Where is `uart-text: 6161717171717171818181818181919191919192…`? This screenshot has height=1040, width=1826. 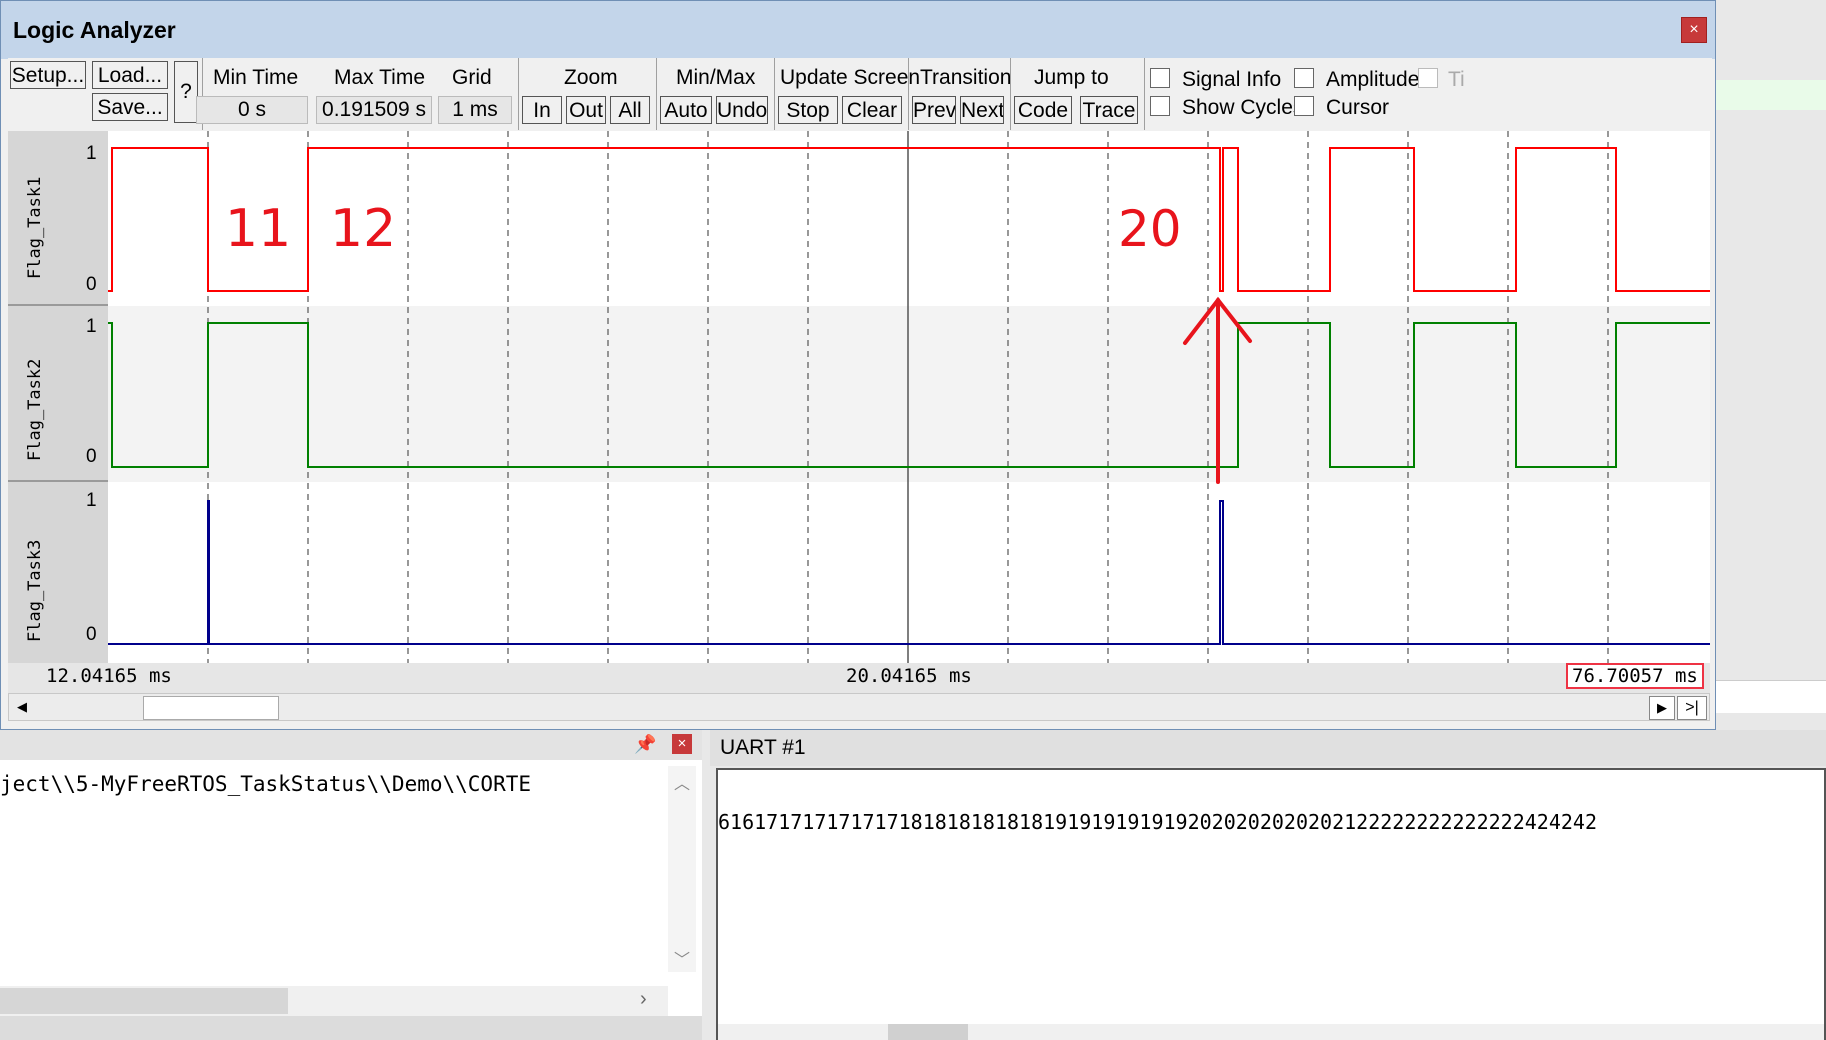 uart-text: 6161717171717171818181818181919191919192… is located at coordinates (1157, 822).